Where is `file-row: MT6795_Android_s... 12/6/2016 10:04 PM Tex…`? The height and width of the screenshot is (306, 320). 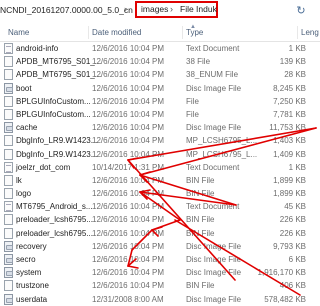 file-row: MT6795_Android_s... 12/6/2016 10:04 PM Tex… is located at coordinates (160, 206).